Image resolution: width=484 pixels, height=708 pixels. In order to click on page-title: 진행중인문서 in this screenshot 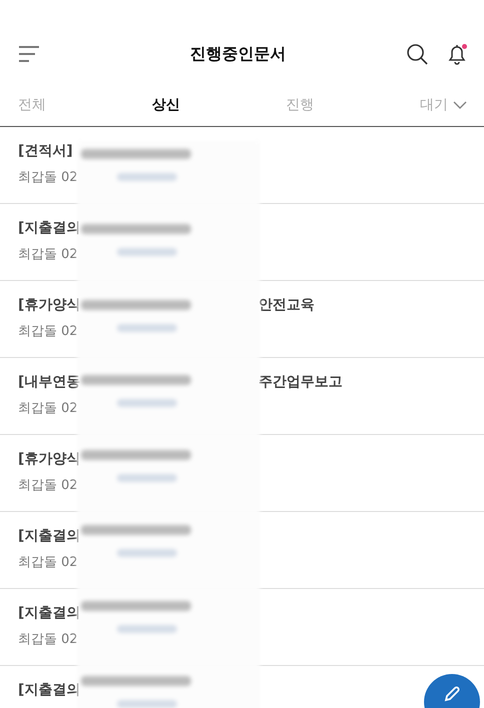, I will do `click(238, 54)`.